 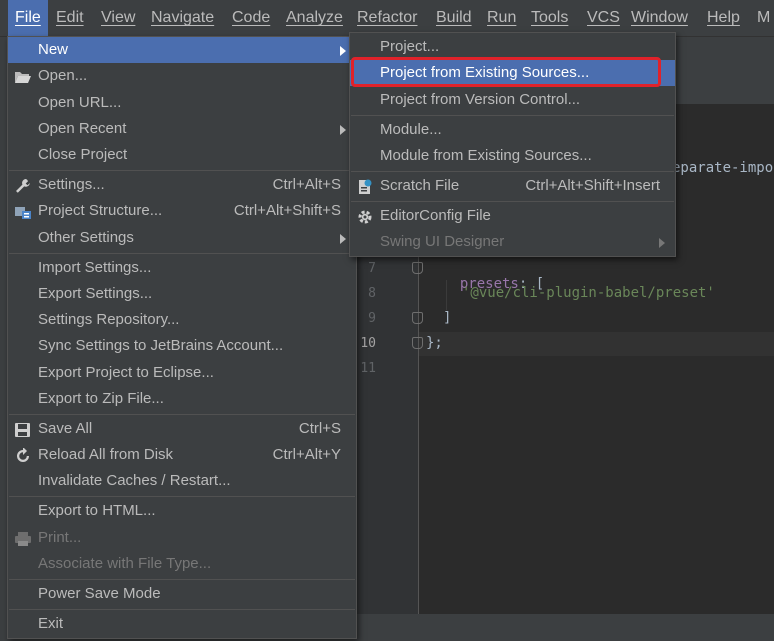 What do you see at coordinates (182, 155) in the screenshot?
I see `menu-item-close-project: Close Project` at bounding box center [182, 155].